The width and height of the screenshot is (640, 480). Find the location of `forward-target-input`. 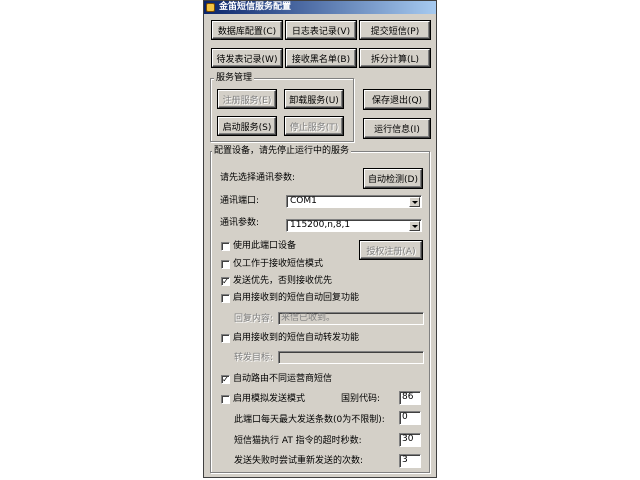

forward-target-input is located at coordinates (351, 357).